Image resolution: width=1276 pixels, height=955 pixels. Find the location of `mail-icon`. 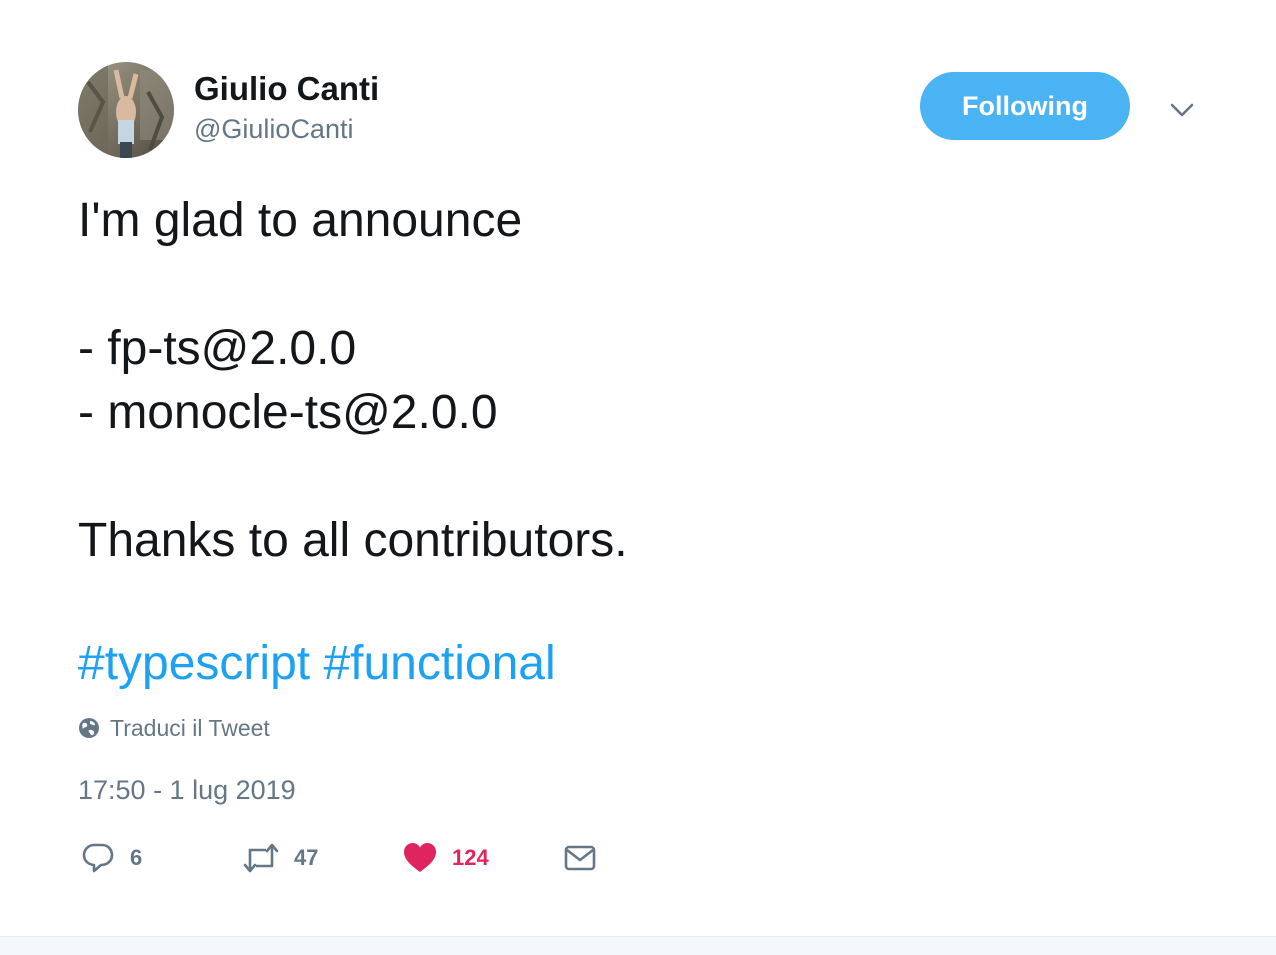

mail-icon is located at coordinates (580, 858).